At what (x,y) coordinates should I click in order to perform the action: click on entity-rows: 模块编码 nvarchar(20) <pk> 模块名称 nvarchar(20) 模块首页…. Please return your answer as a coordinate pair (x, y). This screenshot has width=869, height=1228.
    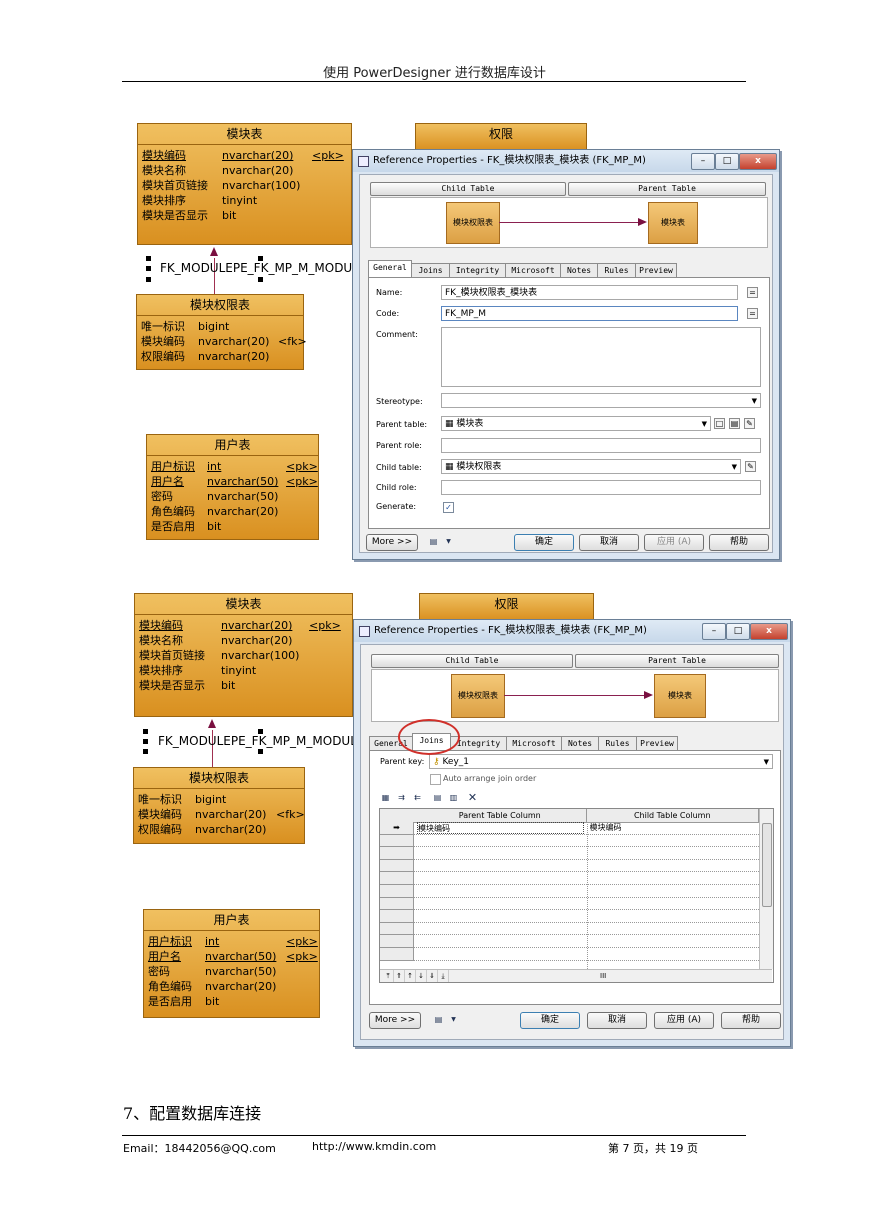
    Looking at the image, I should click on (243, 655).